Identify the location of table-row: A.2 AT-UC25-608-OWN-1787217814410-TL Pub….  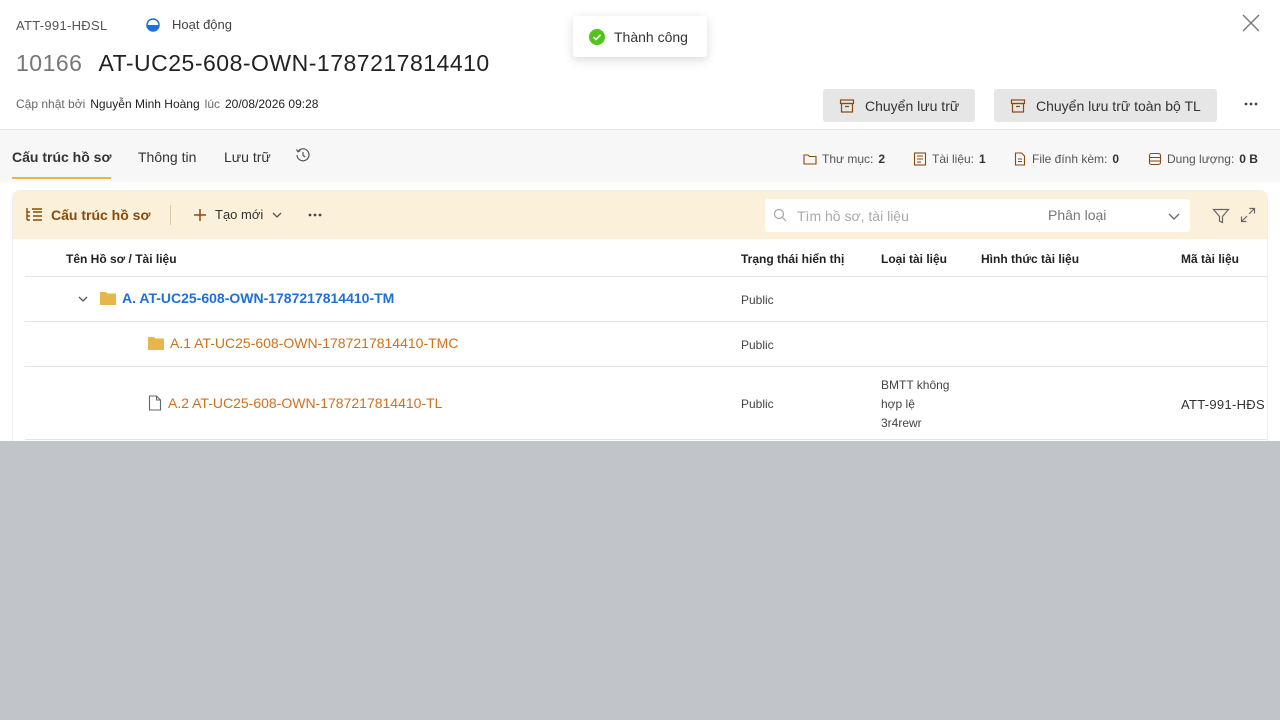
(646, 403).